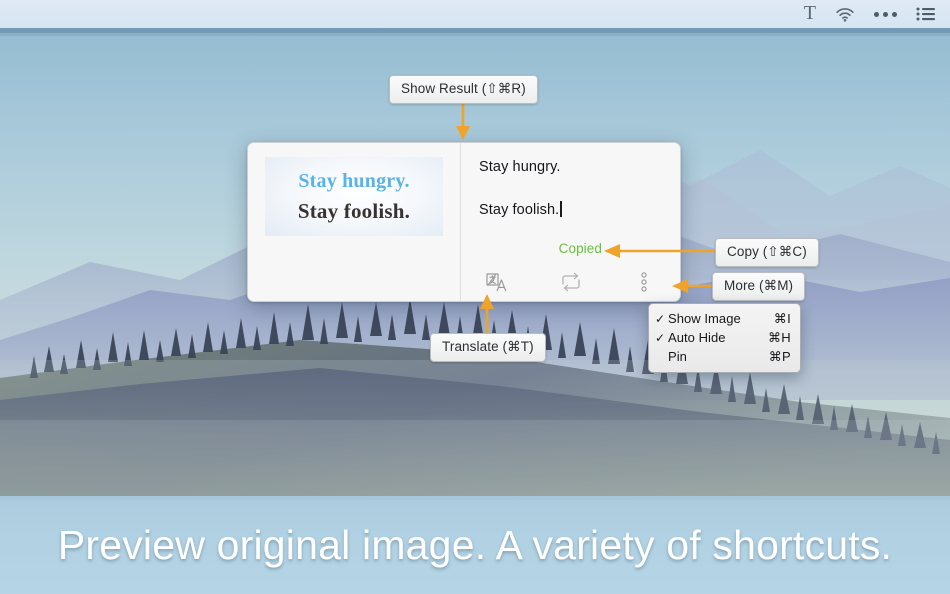  I want to click on menu-item-label: Auto Hide, so click(697, 337).